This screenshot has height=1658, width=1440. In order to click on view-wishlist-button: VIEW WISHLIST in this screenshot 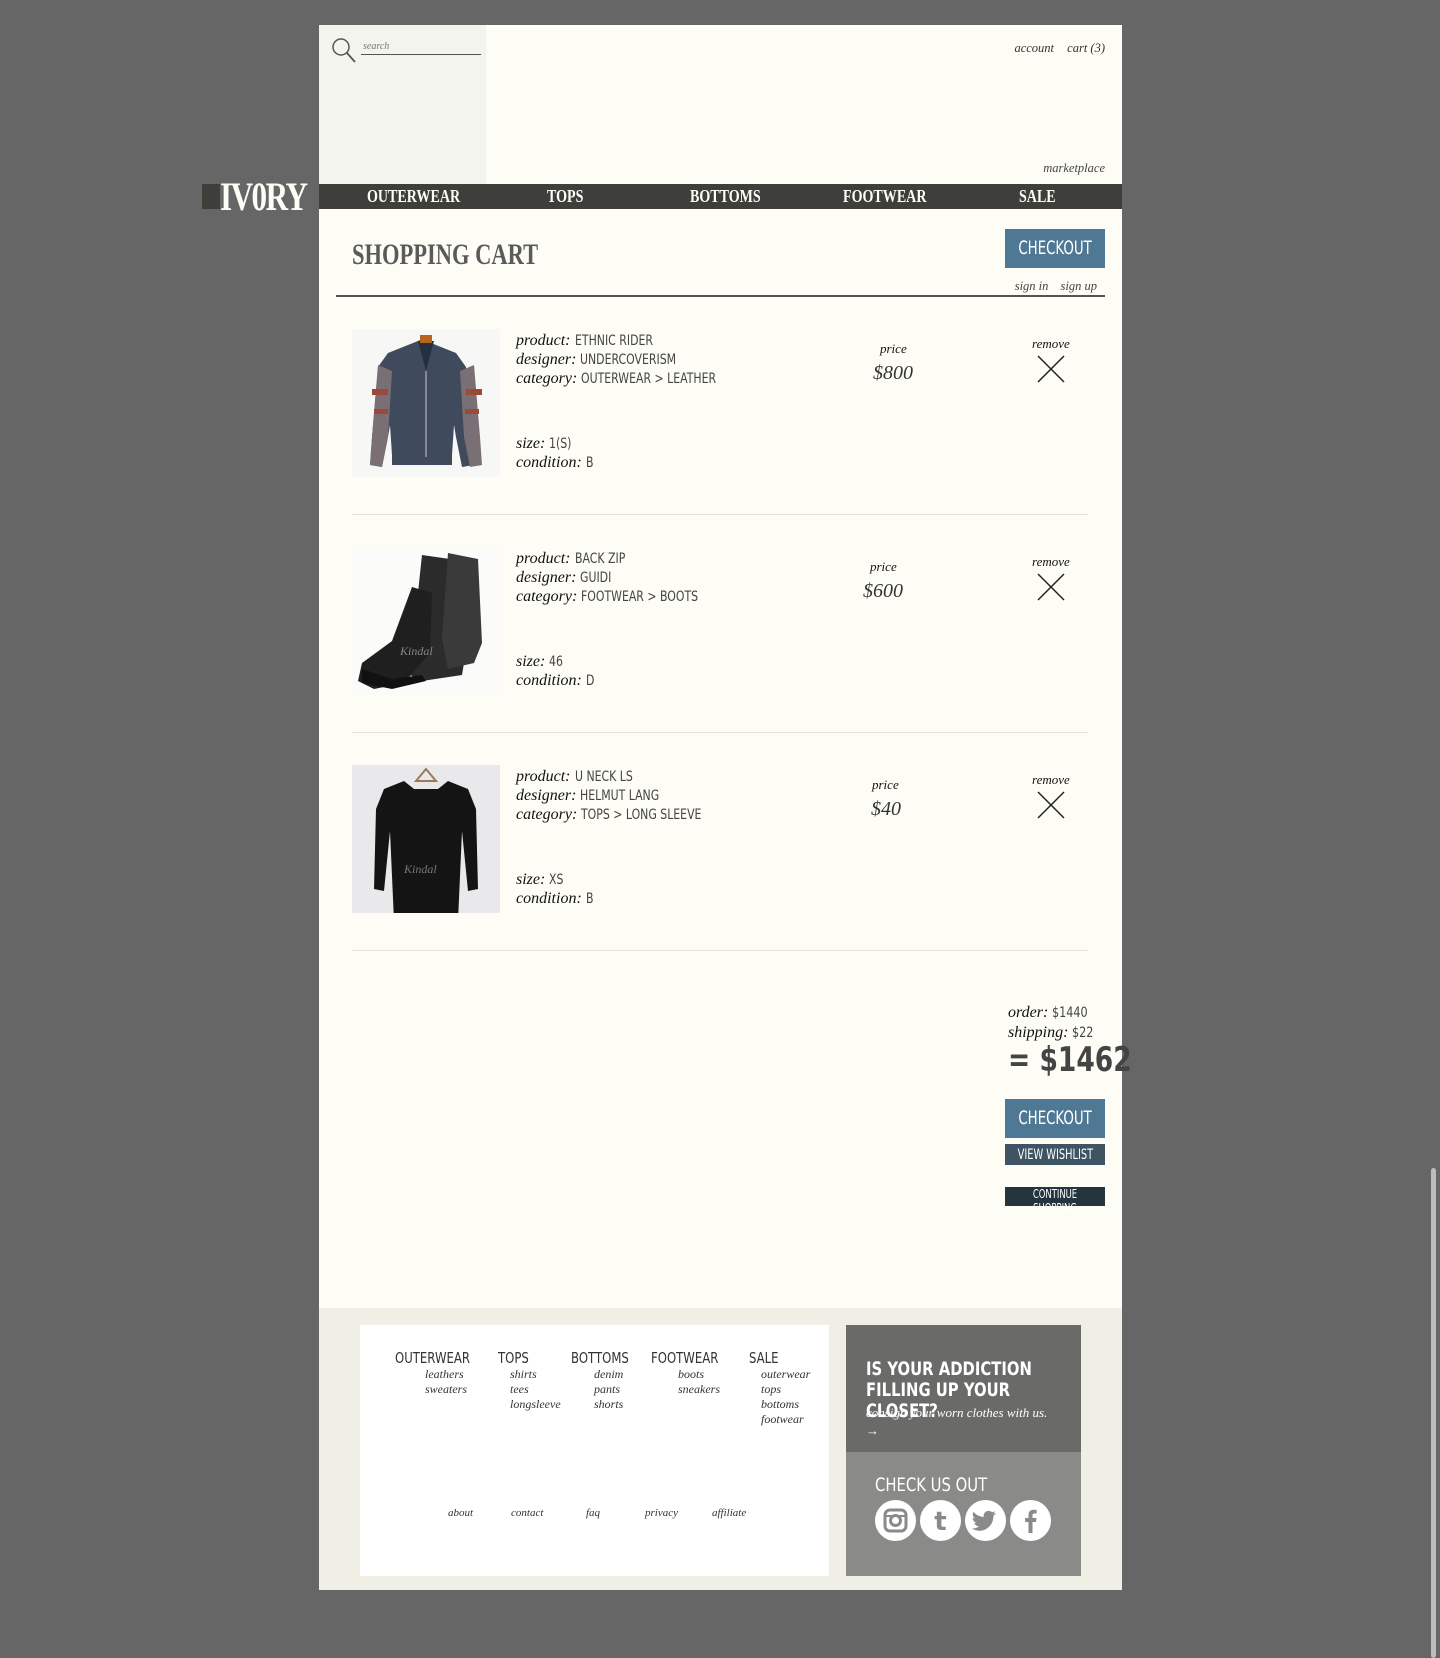, I will do `click(1055, 1154)`.